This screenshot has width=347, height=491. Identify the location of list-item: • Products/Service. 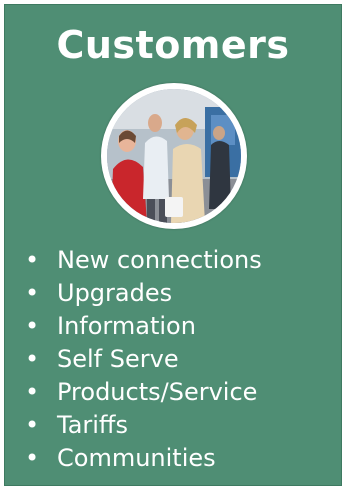
(143, 391).